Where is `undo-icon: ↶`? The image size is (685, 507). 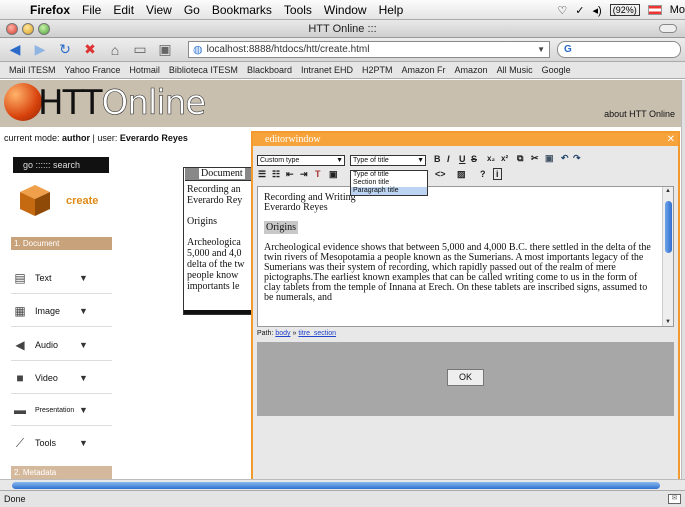 undo-icon: ↶ is located at coordinates (565, 158).